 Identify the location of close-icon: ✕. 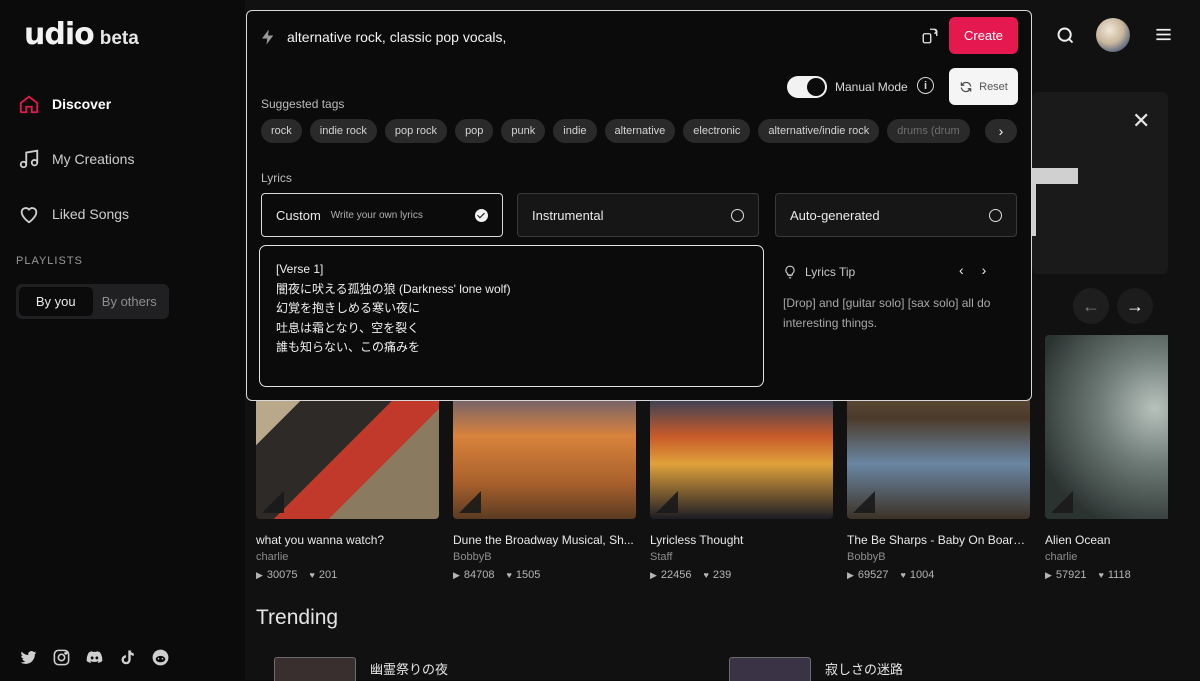
(1141, 121).